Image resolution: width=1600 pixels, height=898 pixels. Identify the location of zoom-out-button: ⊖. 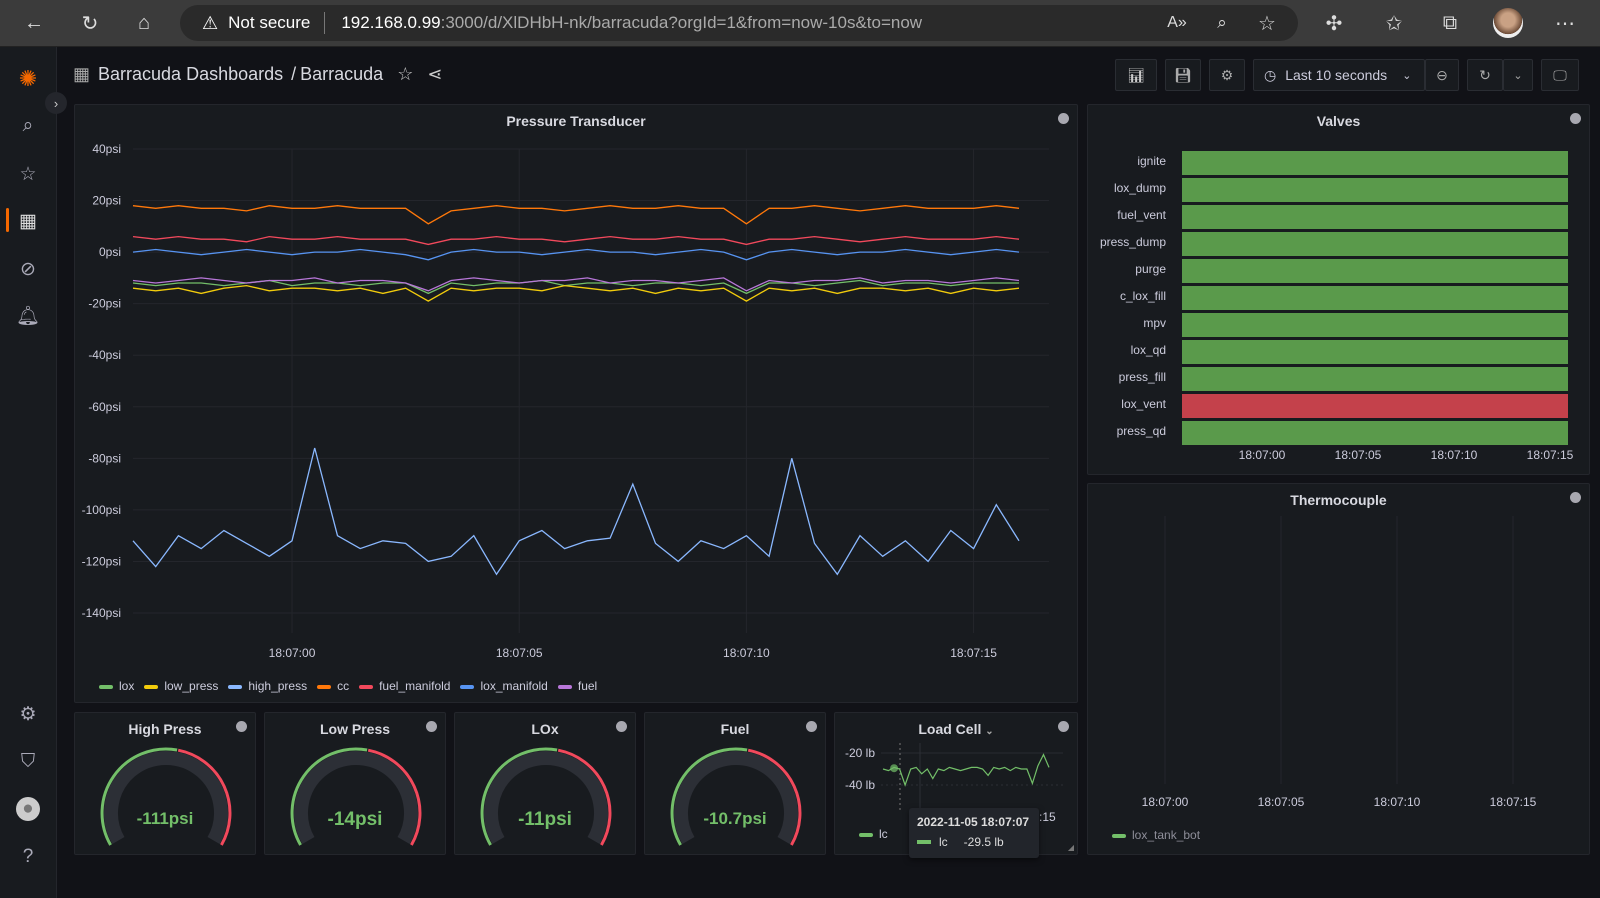
(1442, 75).